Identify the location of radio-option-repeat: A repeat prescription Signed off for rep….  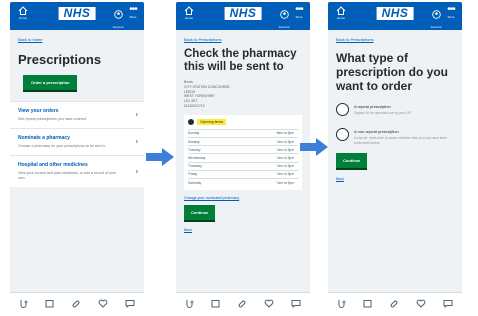
(395, 109).